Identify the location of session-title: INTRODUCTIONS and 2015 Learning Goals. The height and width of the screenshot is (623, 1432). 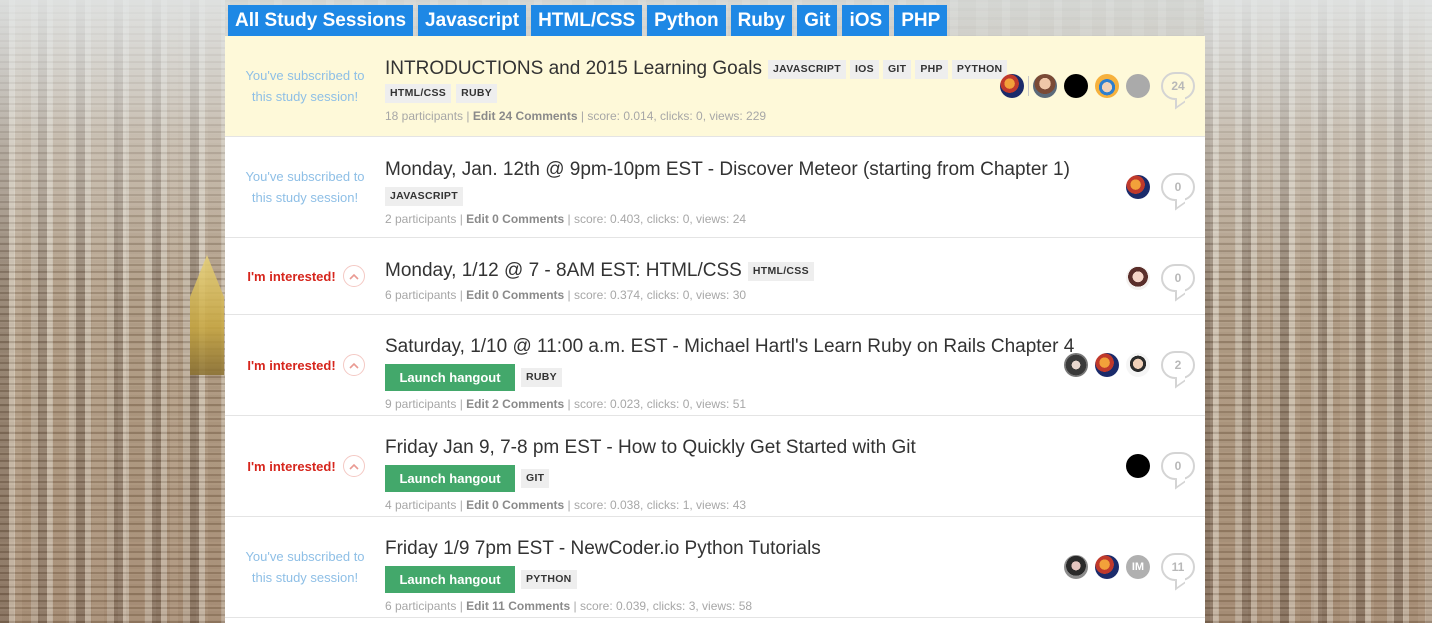
(573, 69).